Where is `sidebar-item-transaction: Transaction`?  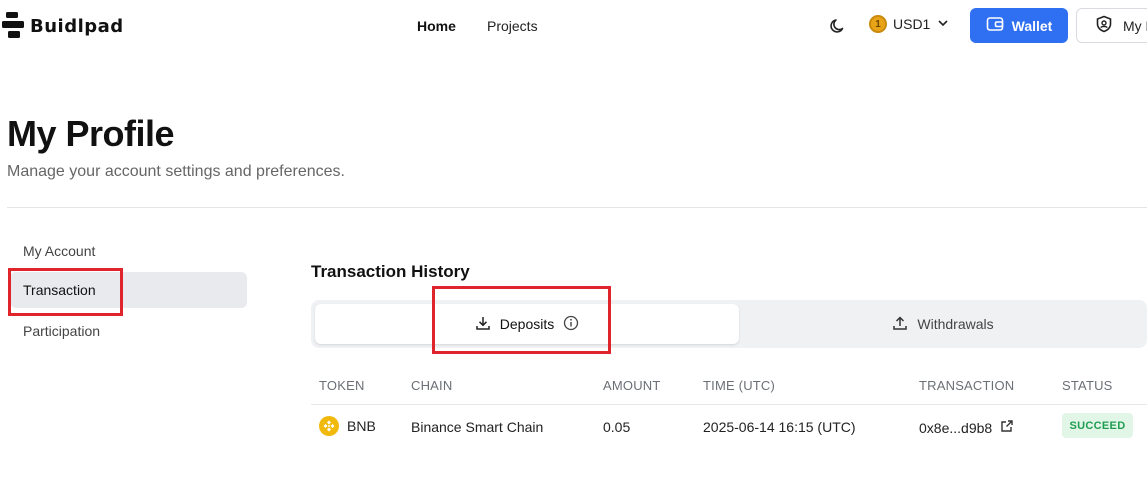
sidebar-item-transaction: Transaction is located at coordinates (128, 290).